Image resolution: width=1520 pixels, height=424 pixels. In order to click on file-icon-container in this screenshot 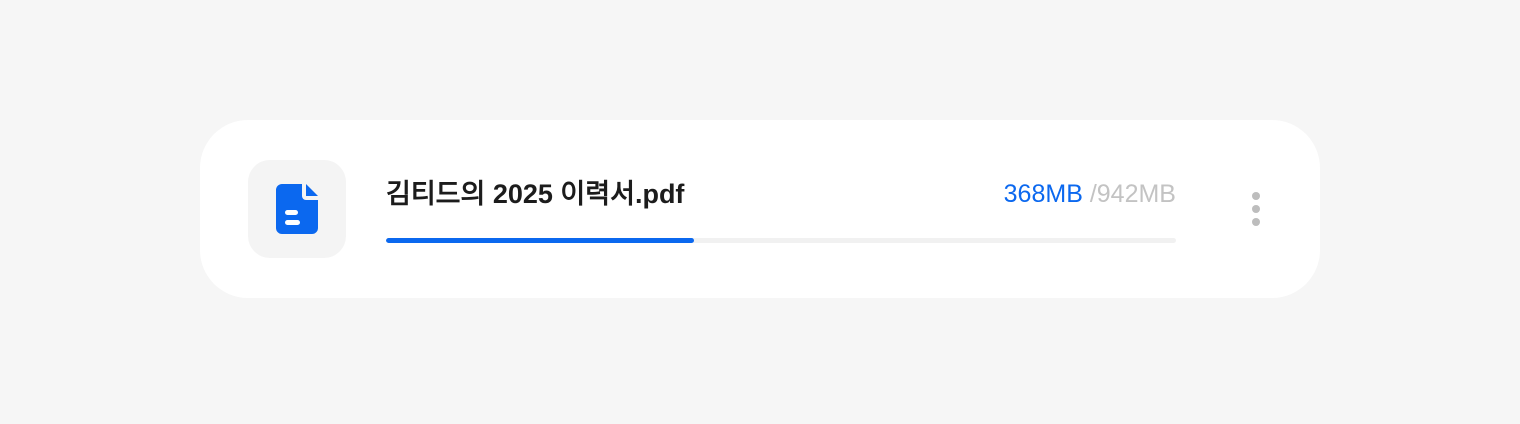, I will do `click(297, 209)`.